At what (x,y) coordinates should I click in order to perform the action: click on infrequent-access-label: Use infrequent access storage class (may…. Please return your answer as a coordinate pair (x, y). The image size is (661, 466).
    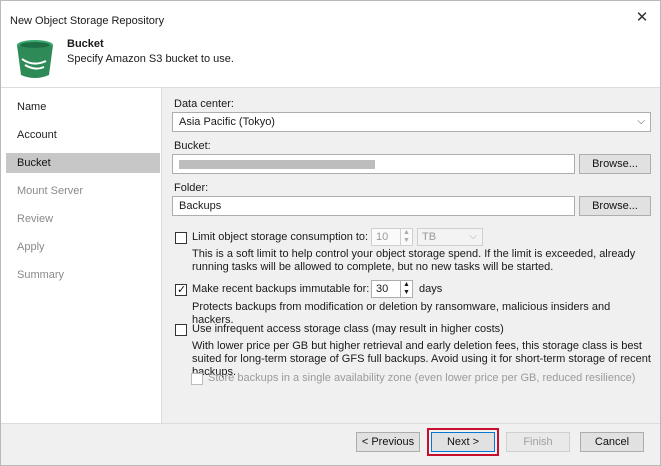
    Looking at the image, I should click on (348, 329).